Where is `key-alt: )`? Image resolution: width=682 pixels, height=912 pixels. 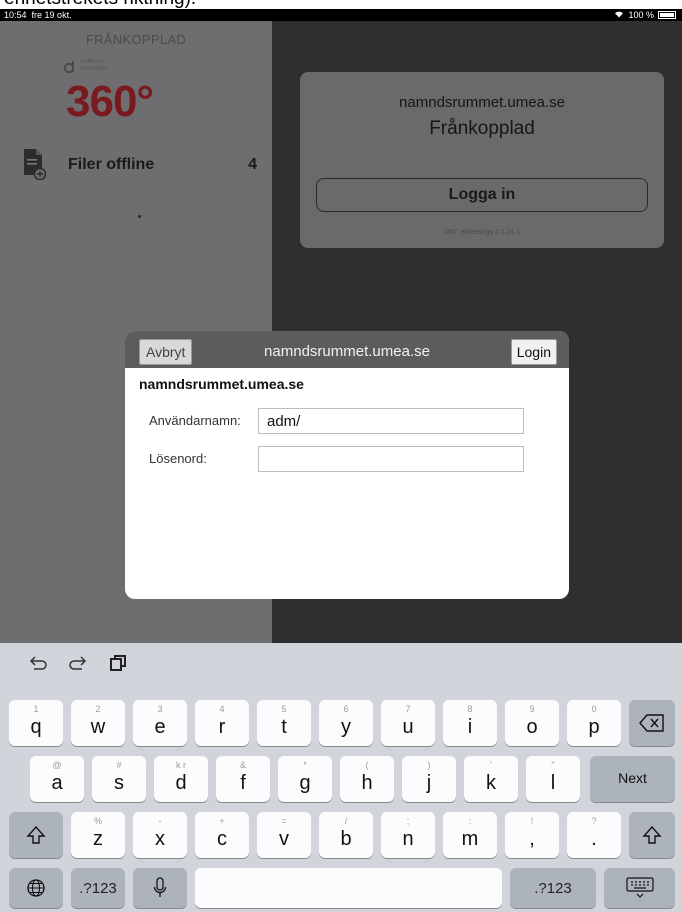
key-alt: ) is located at coordinates (429, 765).